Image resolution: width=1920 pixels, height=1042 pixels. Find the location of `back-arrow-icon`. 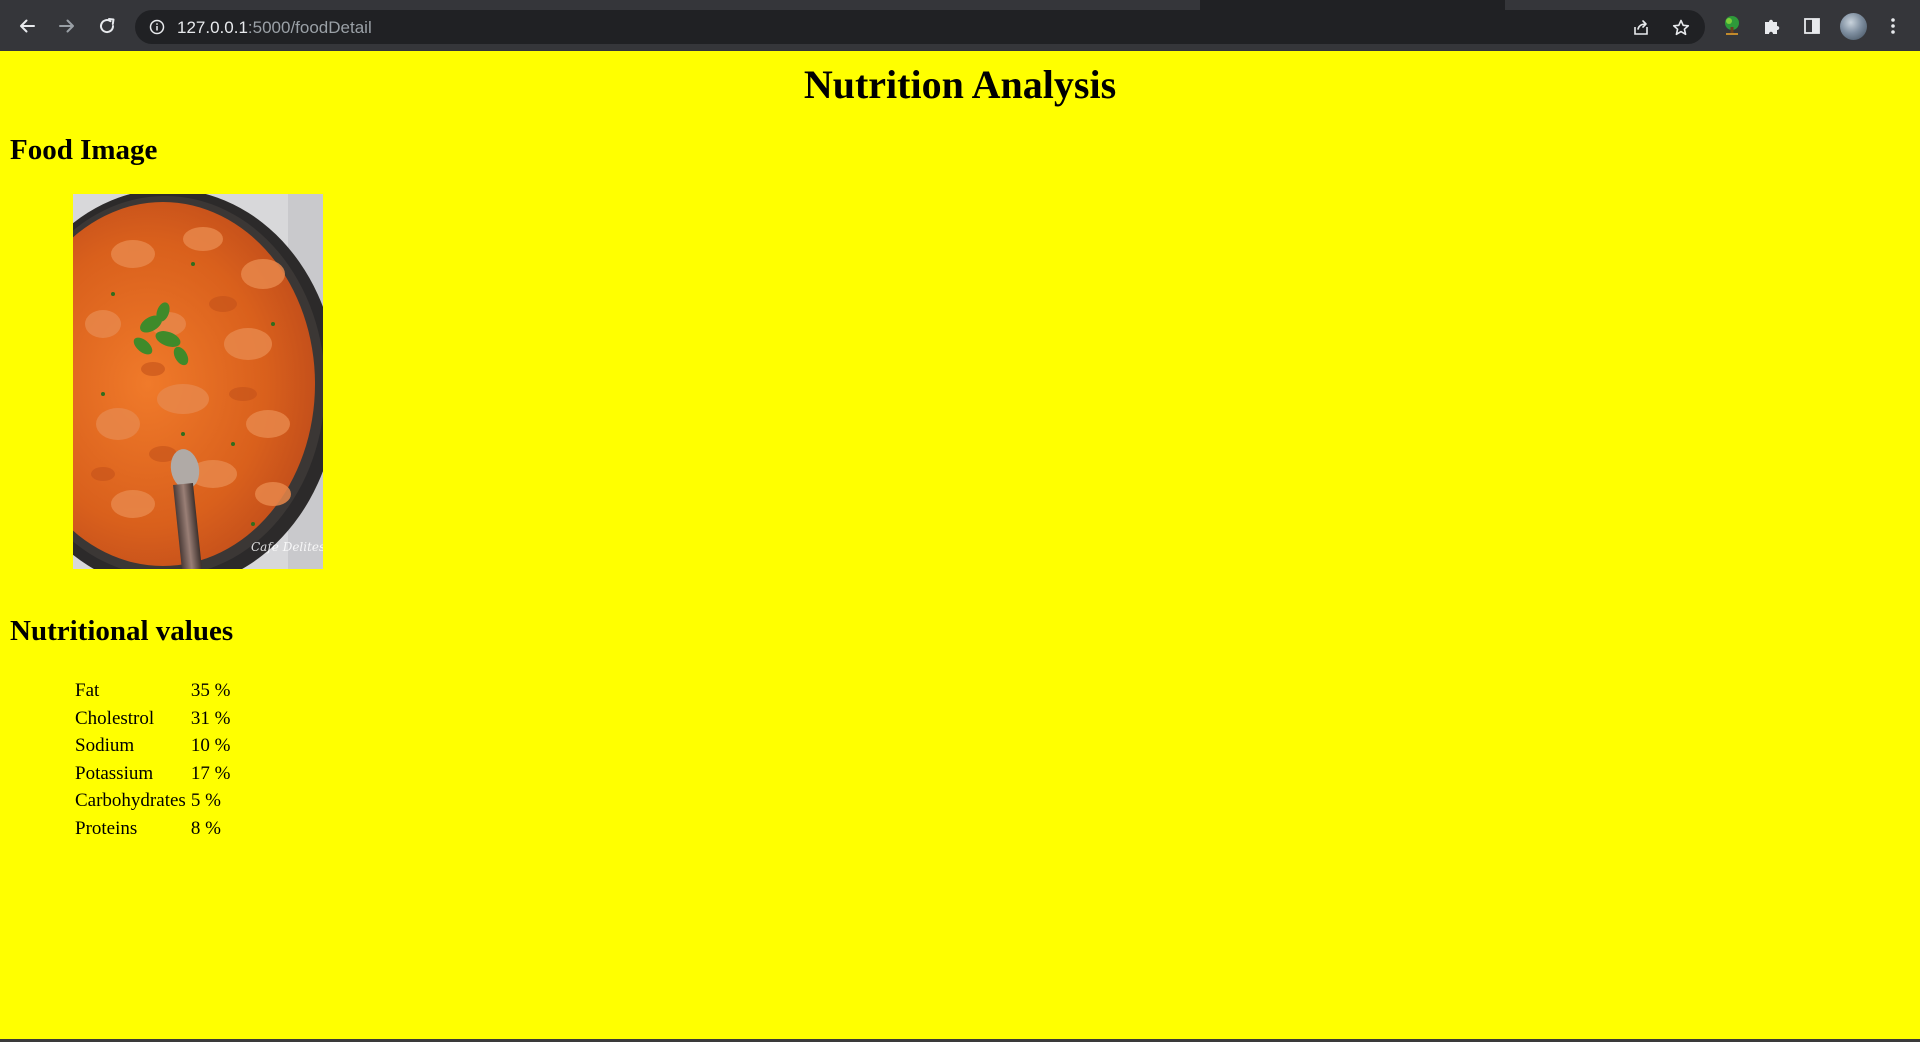

back-arrow-icon is located at coordinates (27, 26).